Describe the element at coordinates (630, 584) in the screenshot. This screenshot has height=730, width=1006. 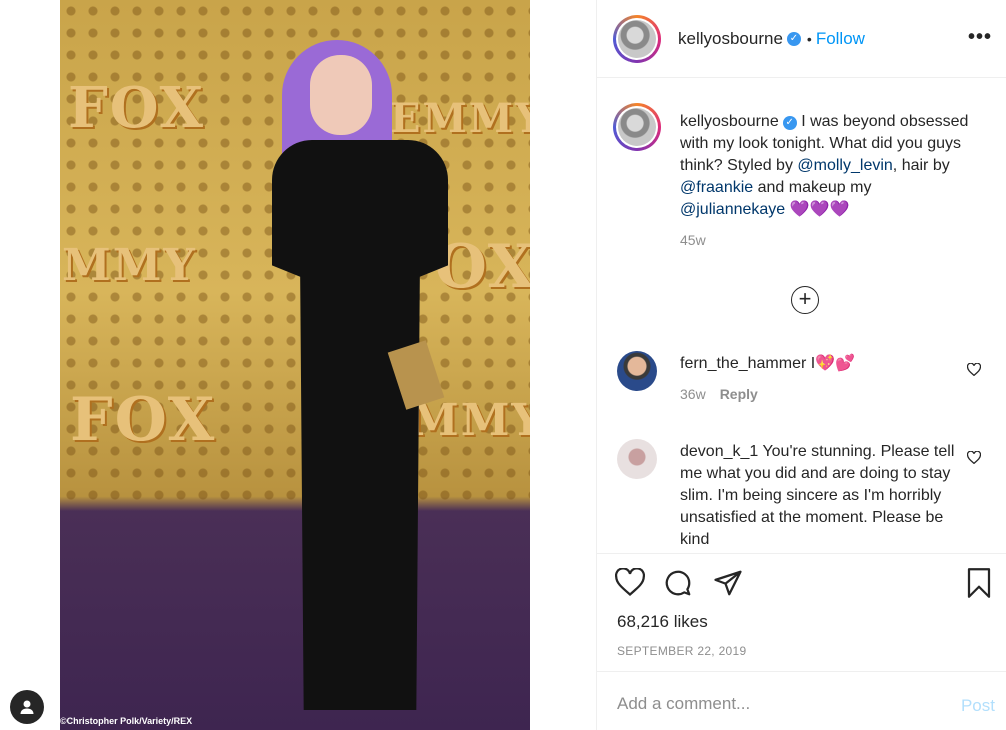
I see `like-heart-icon` at that location.